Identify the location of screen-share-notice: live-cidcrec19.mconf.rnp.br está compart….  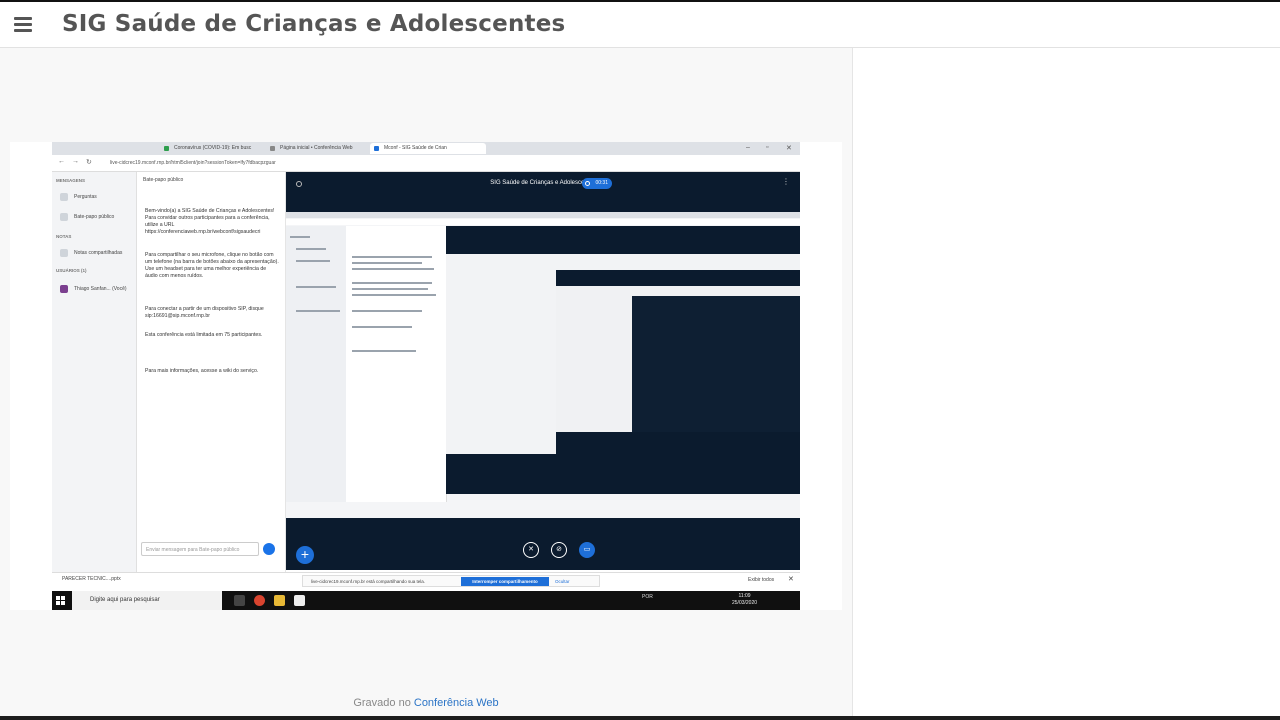
(451, 581).